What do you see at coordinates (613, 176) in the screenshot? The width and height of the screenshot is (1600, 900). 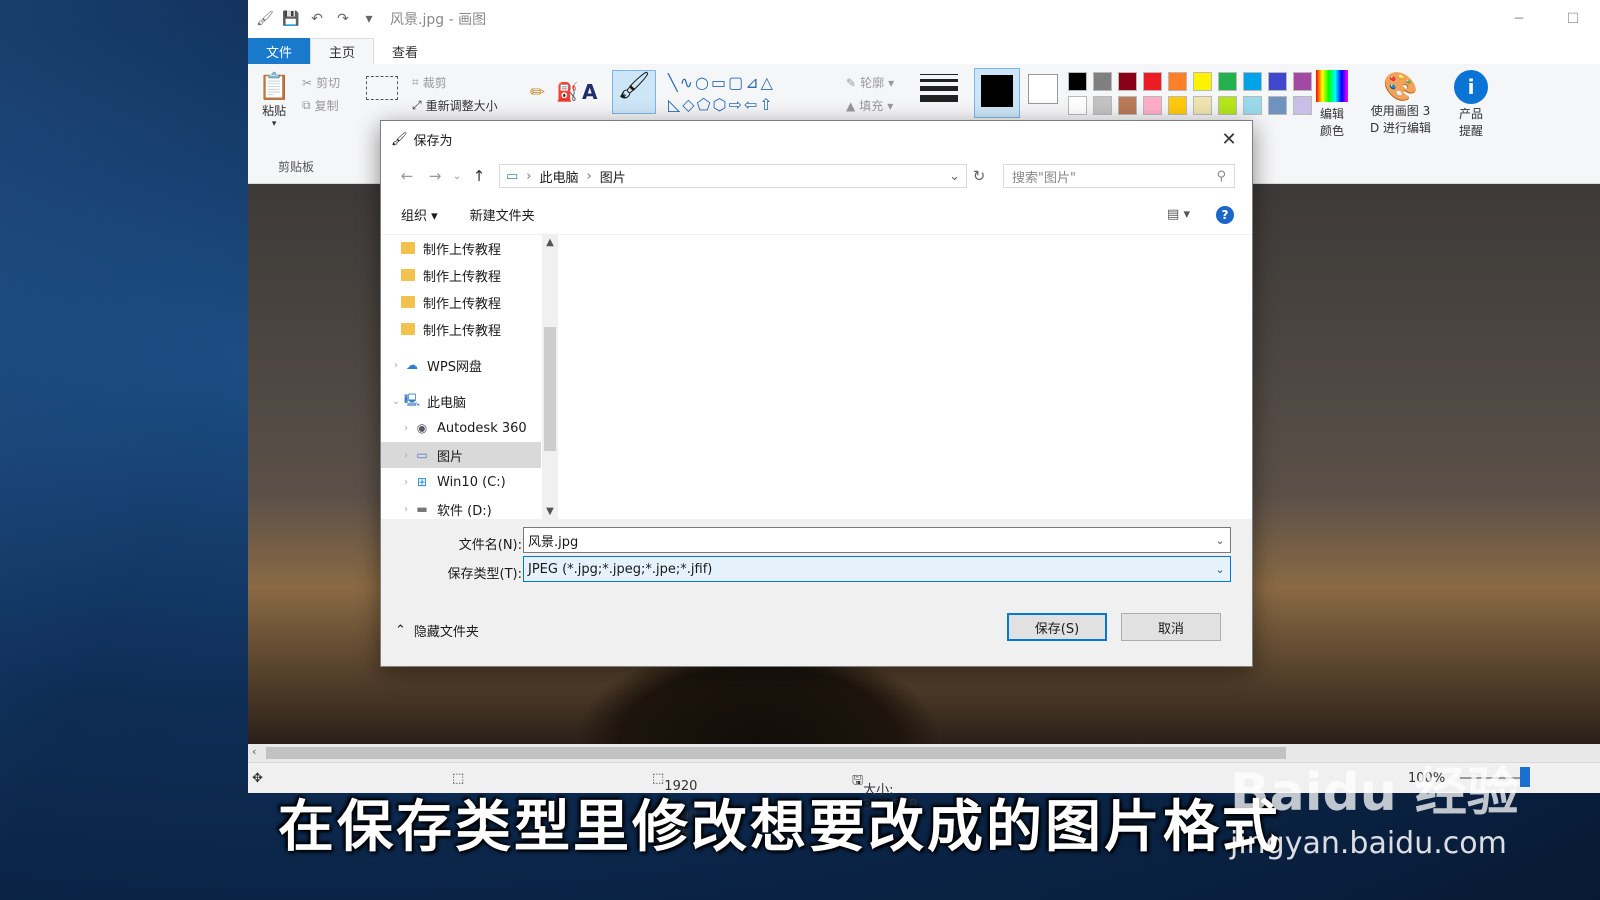 I see `breadcrumb-pictures: 图片` at bounding box center [613, 176].